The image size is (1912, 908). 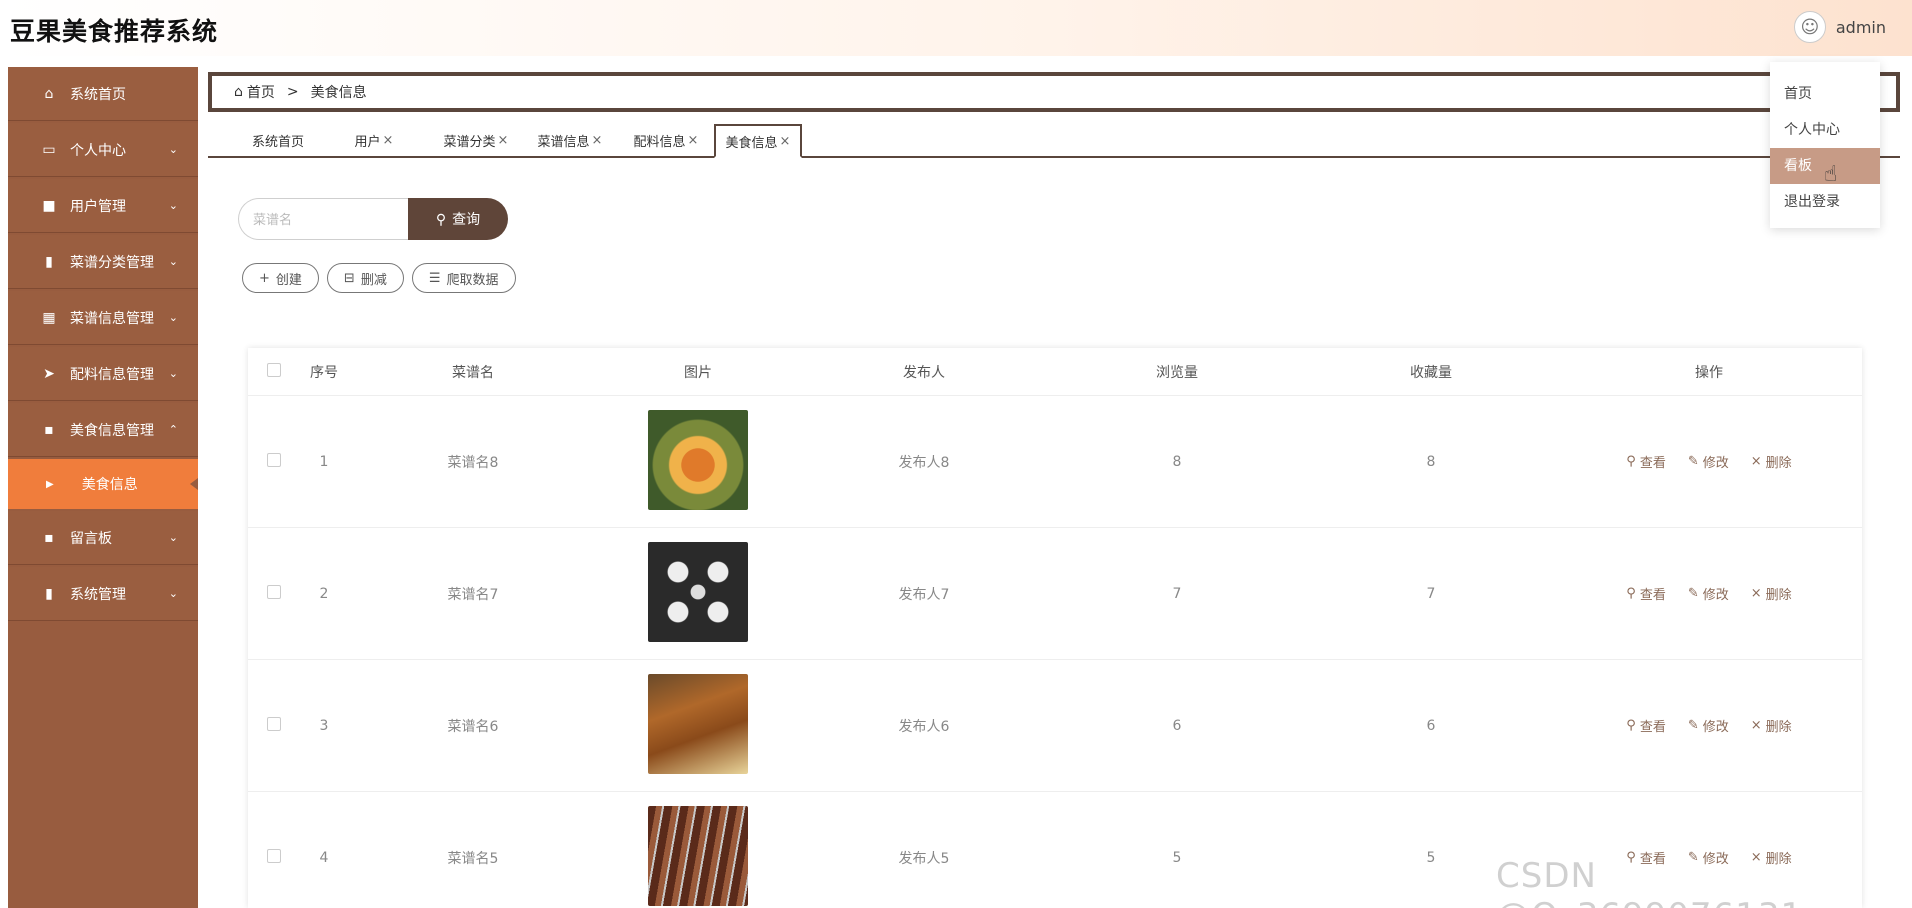 I want to click on sidebar-item-user-management: ■ 用户管理 ⌄, so click(x=103, y=206).